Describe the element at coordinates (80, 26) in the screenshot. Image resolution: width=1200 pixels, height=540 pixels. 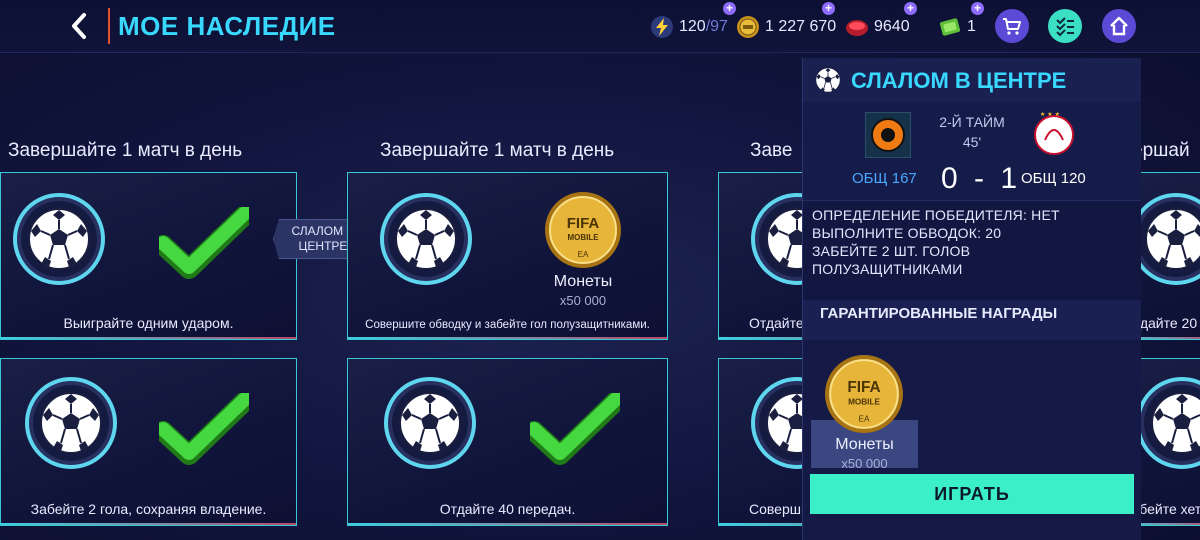
I see `back-arrow-icon` at that location.